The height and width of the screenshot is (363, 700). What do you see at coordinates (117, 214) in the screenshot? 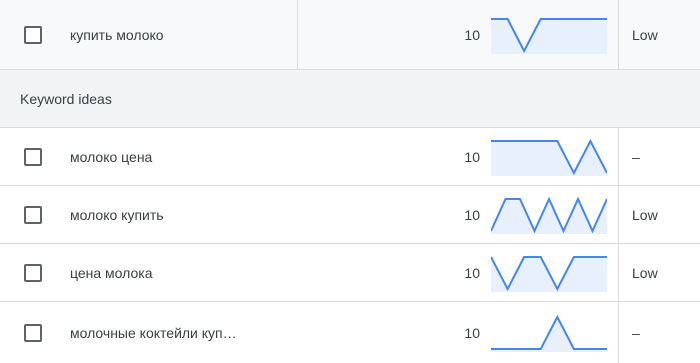
I see `keyword-text: молоко купить` at bounding box center [117, 214].